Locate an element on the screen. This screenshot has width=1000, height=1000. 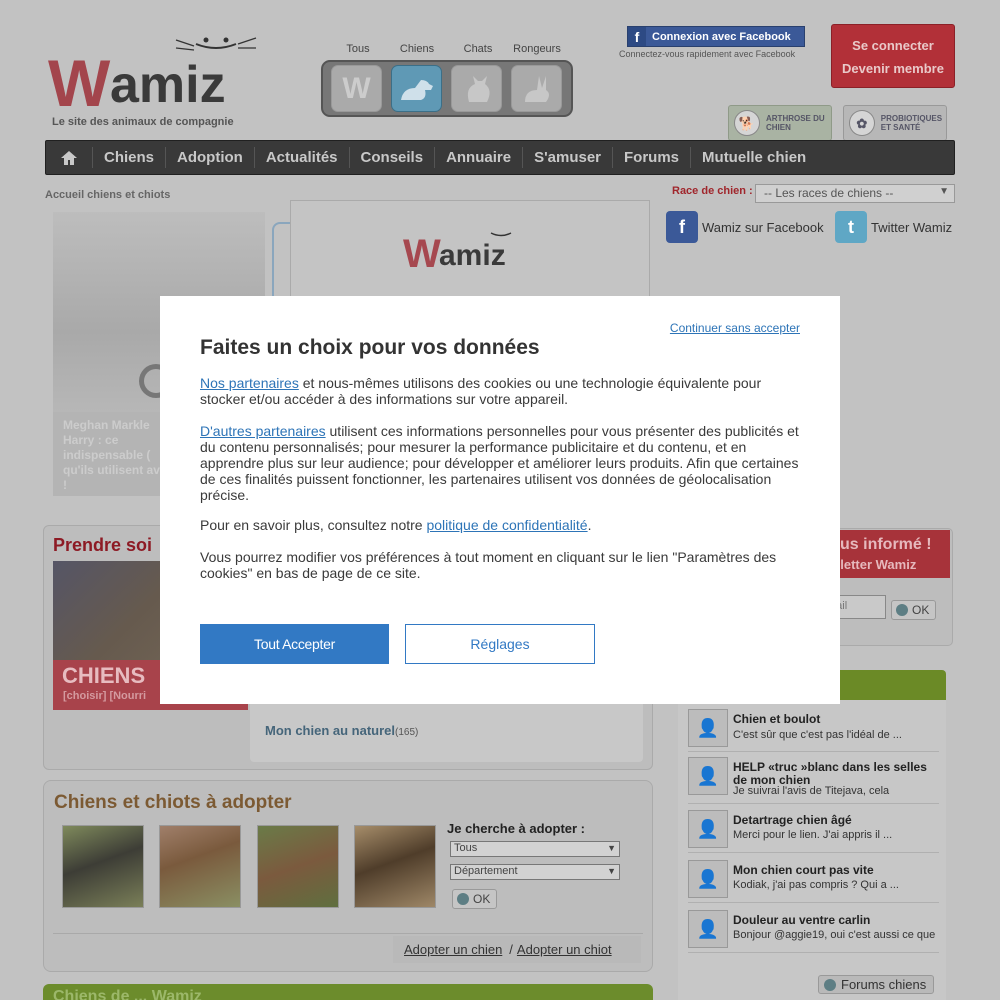
adopt-ok-button: OK is located at coordinates (474, 899).